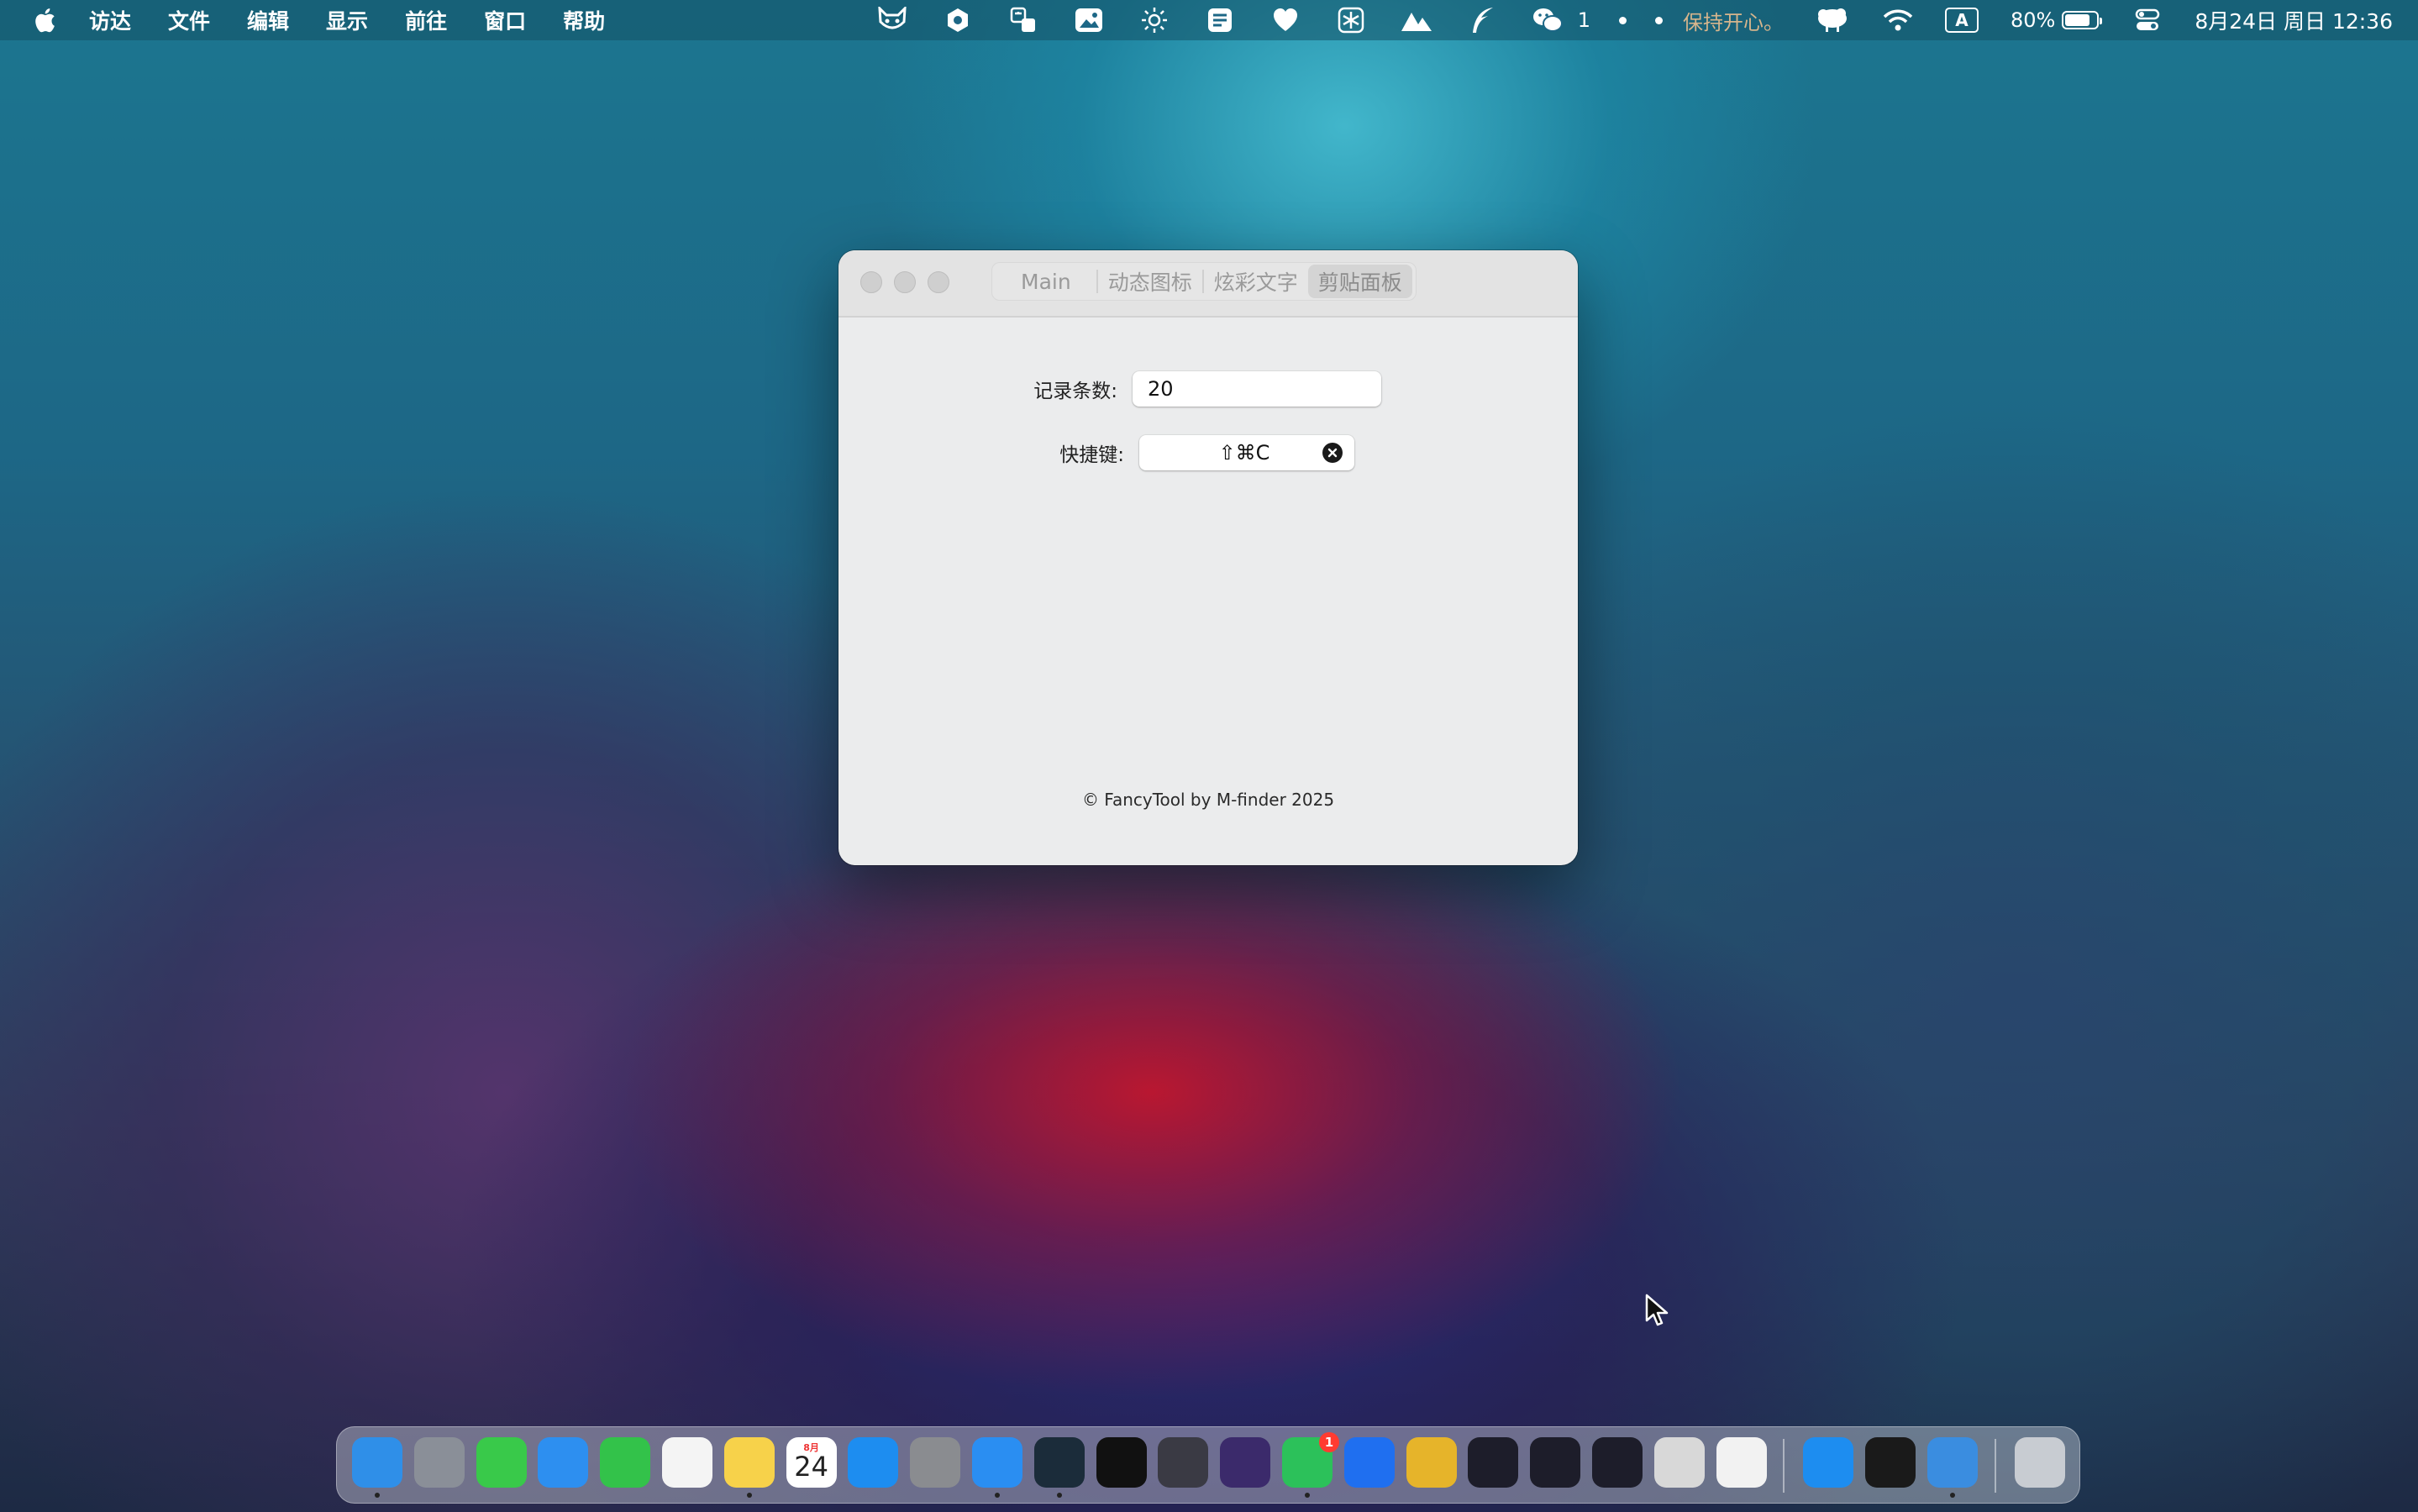 The image size is (2418, 1512). What do you see at coordinates (1482, 20) in the screenshot?
I see `feather-icon` at bounding box center [1482, 20].